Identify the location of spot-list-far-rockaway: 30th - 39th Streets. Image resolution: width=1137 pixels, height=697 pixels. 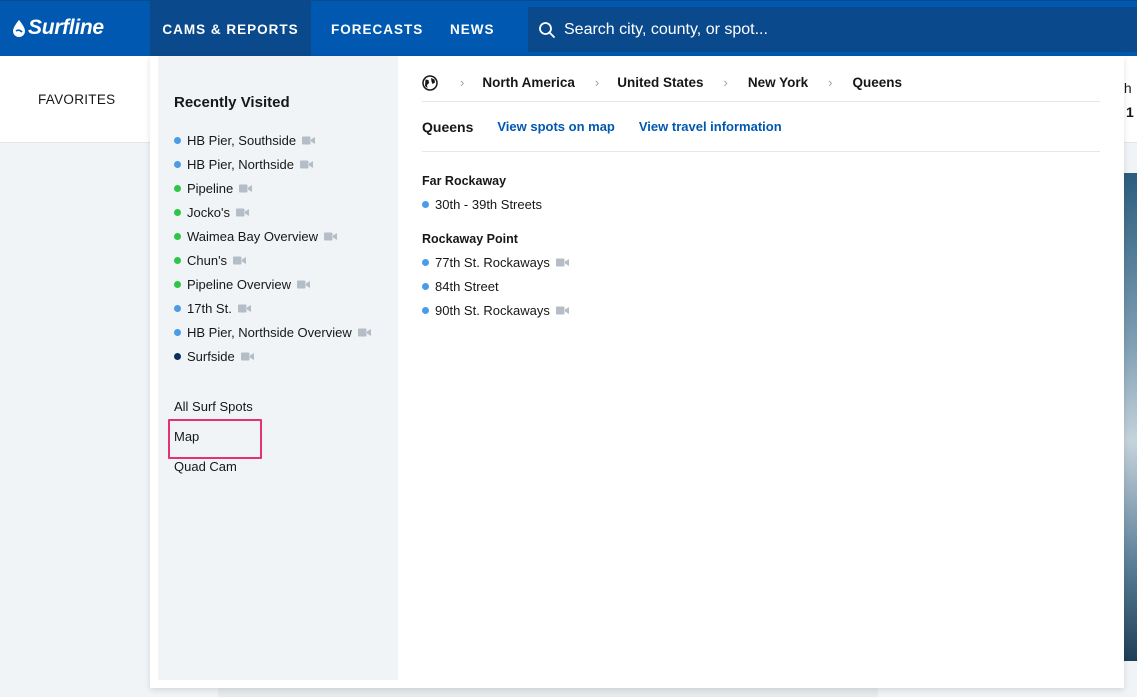
(482, 204).